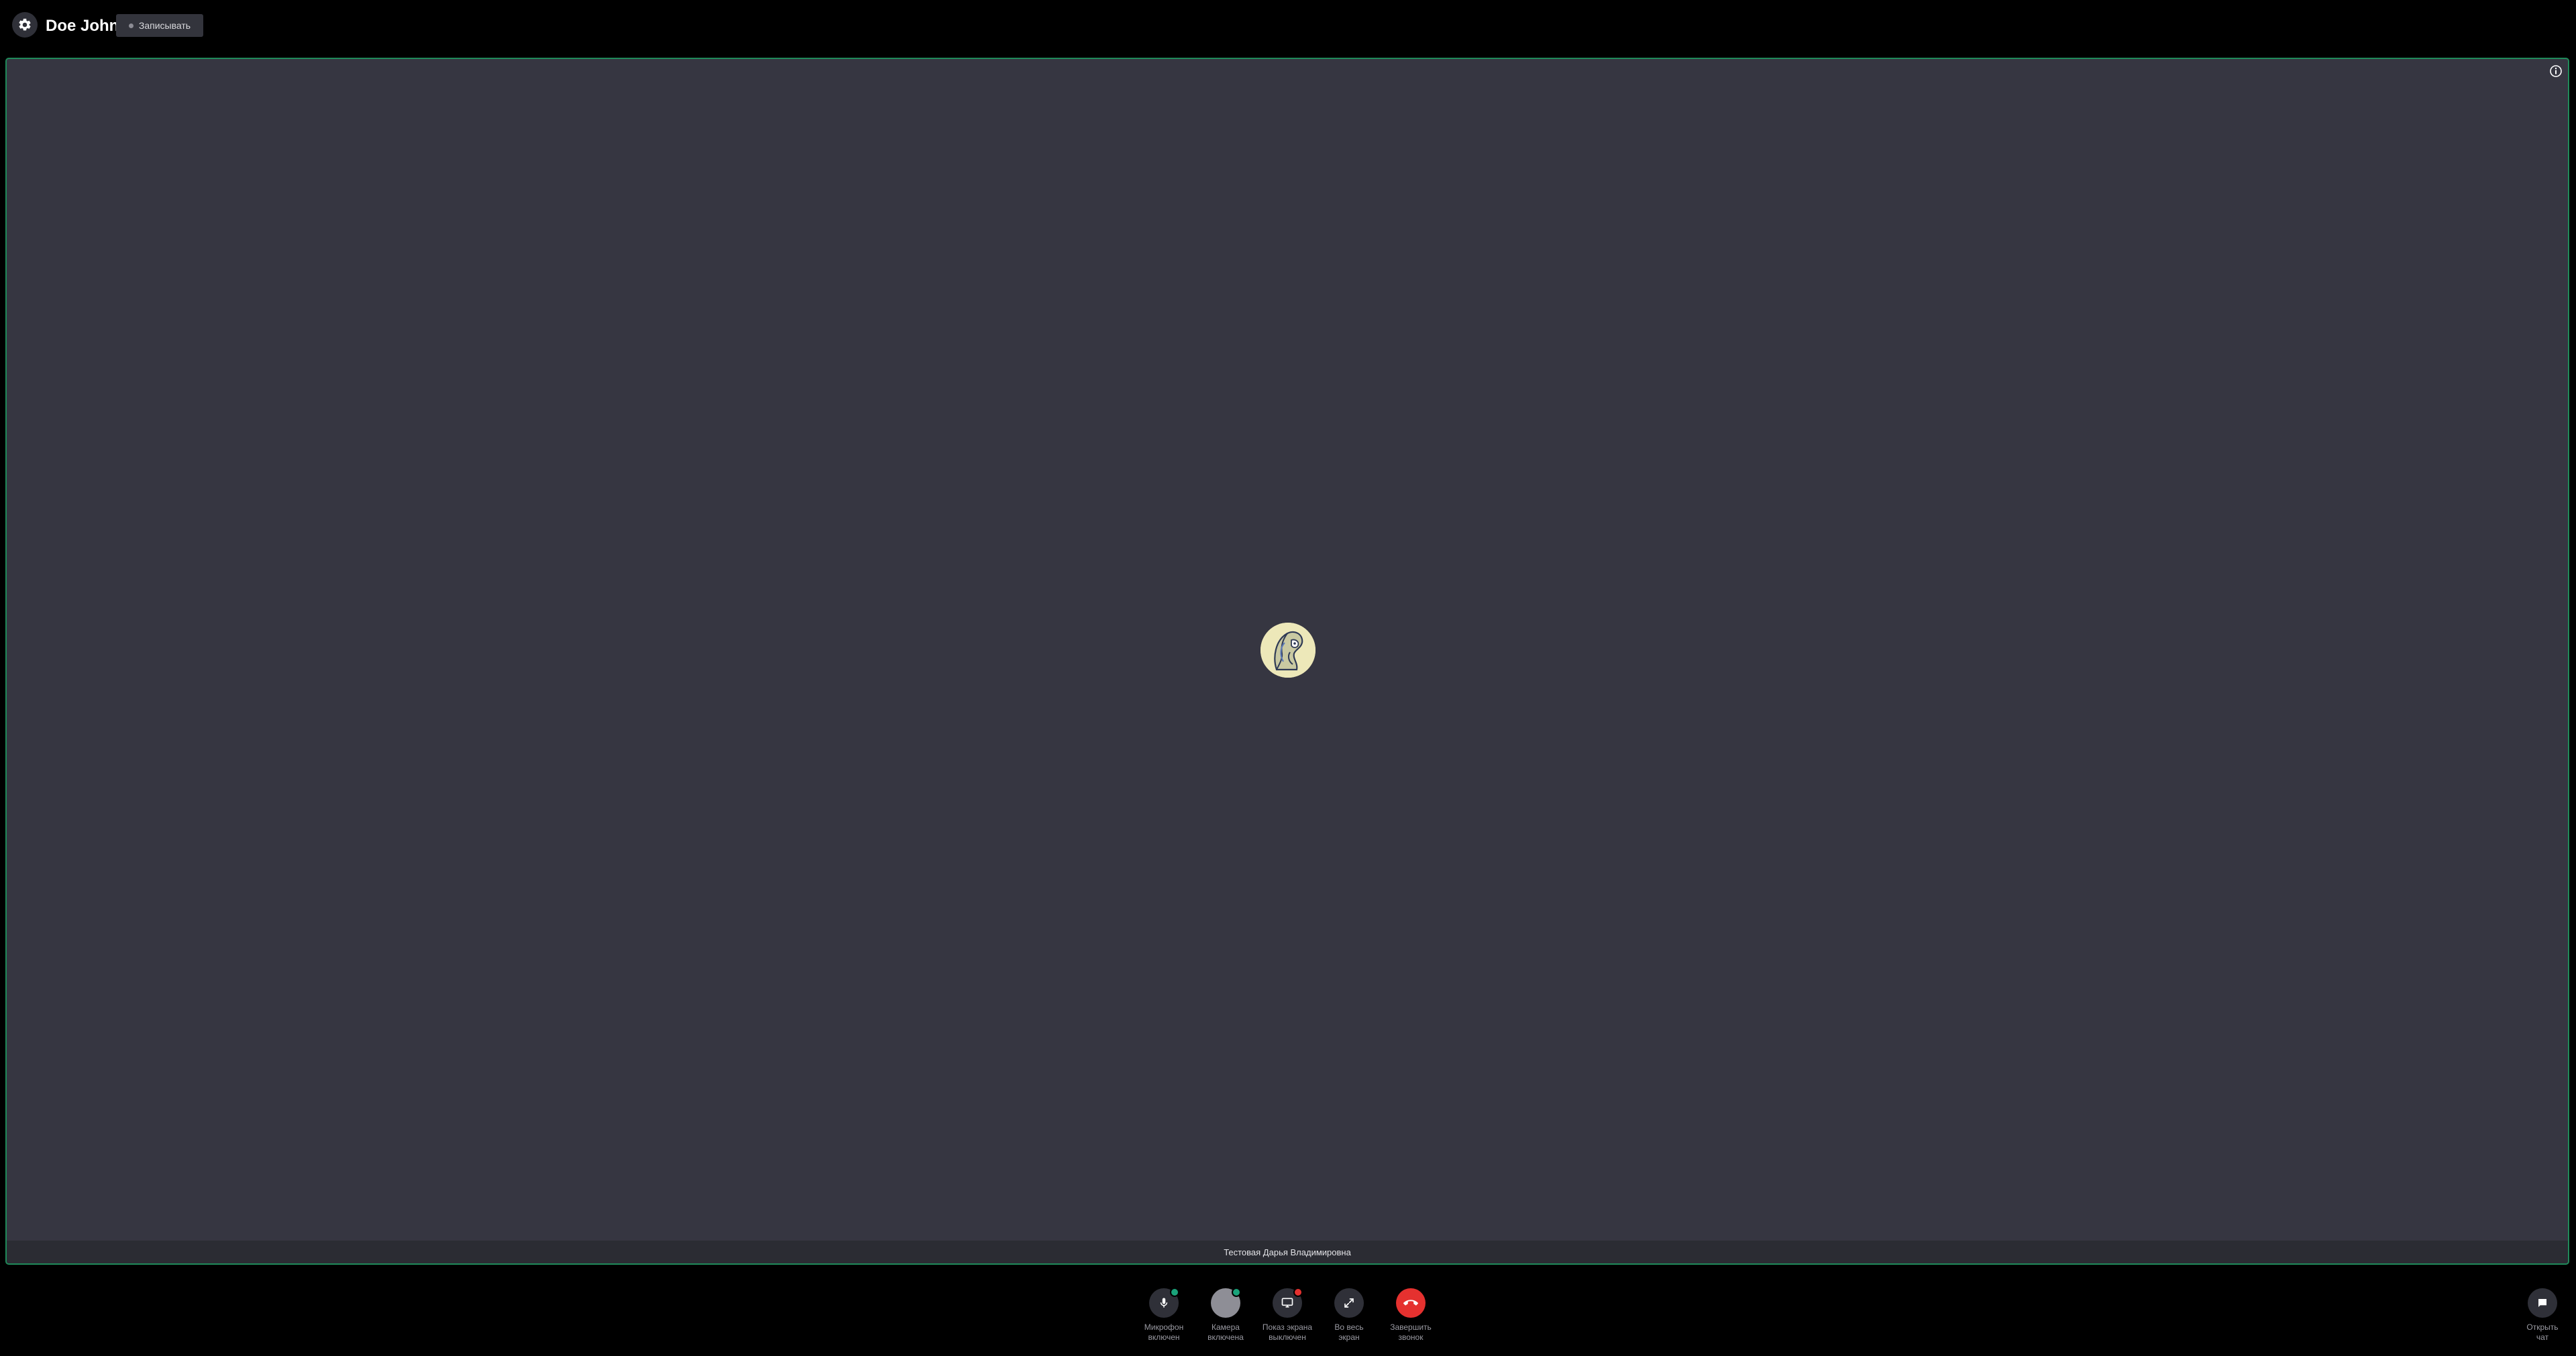  I want to click on gear-icon, so click(25, 24).